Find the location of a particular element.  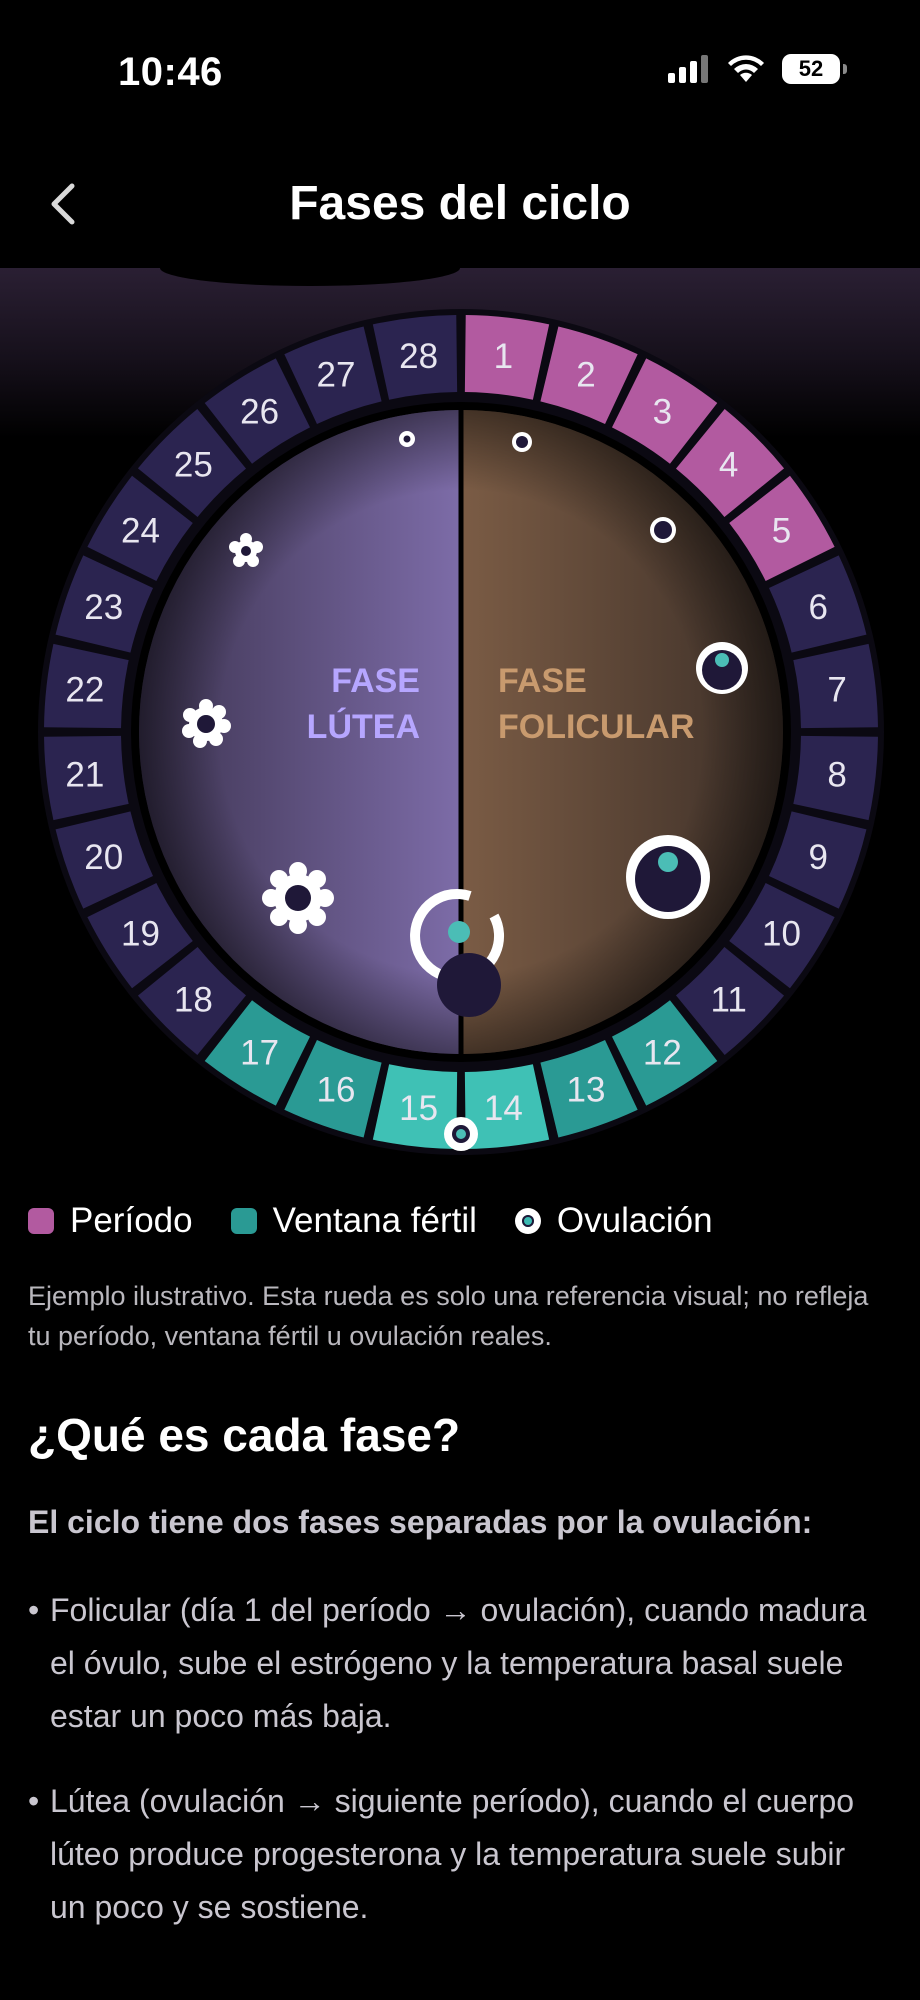

legend-item-period: Período is located at coordinates (110, 1221).